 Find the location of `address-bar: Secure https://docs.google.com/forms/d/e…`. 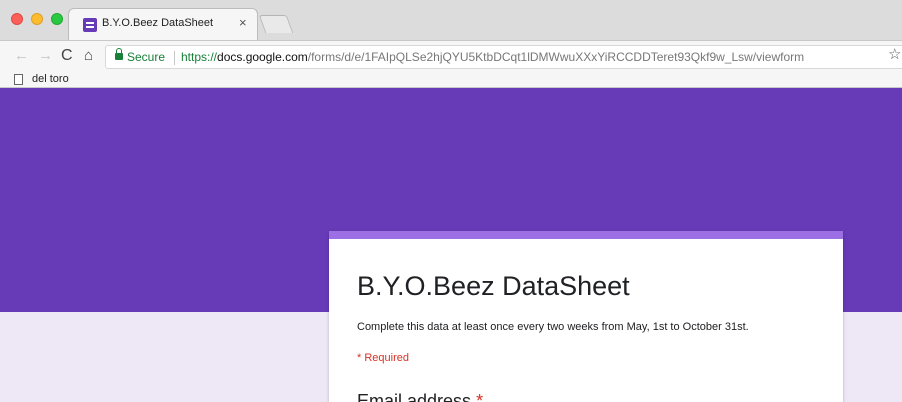

address-bar: Secure https://docs.google.com/forms/d/e… is located at coordinates (503, 57).